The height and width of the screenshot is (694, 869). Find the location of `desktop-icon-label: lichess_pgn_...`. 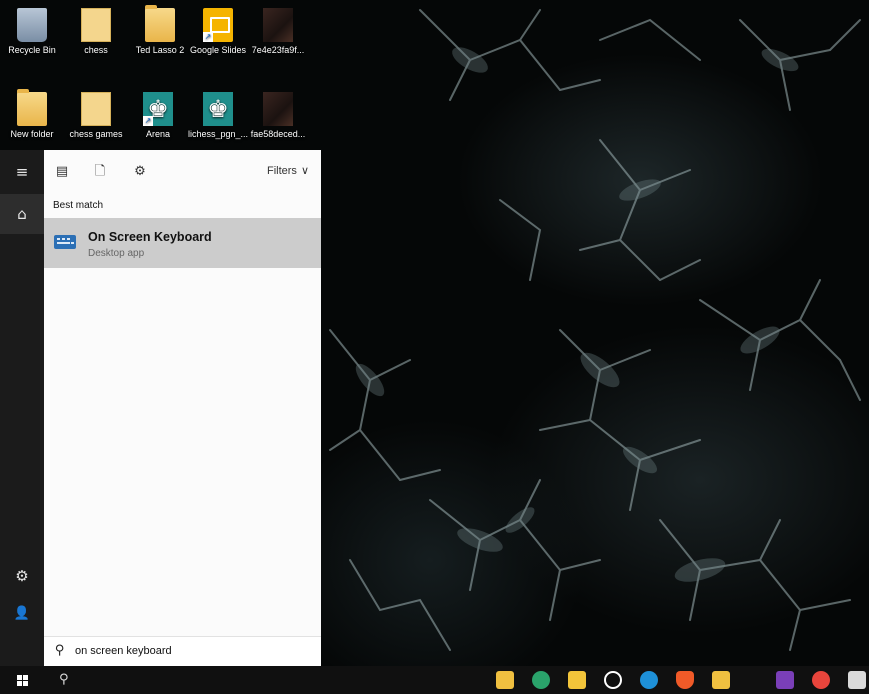

desktop-icon-label: lichess_pgn_... is located at coordinates (218, 134).